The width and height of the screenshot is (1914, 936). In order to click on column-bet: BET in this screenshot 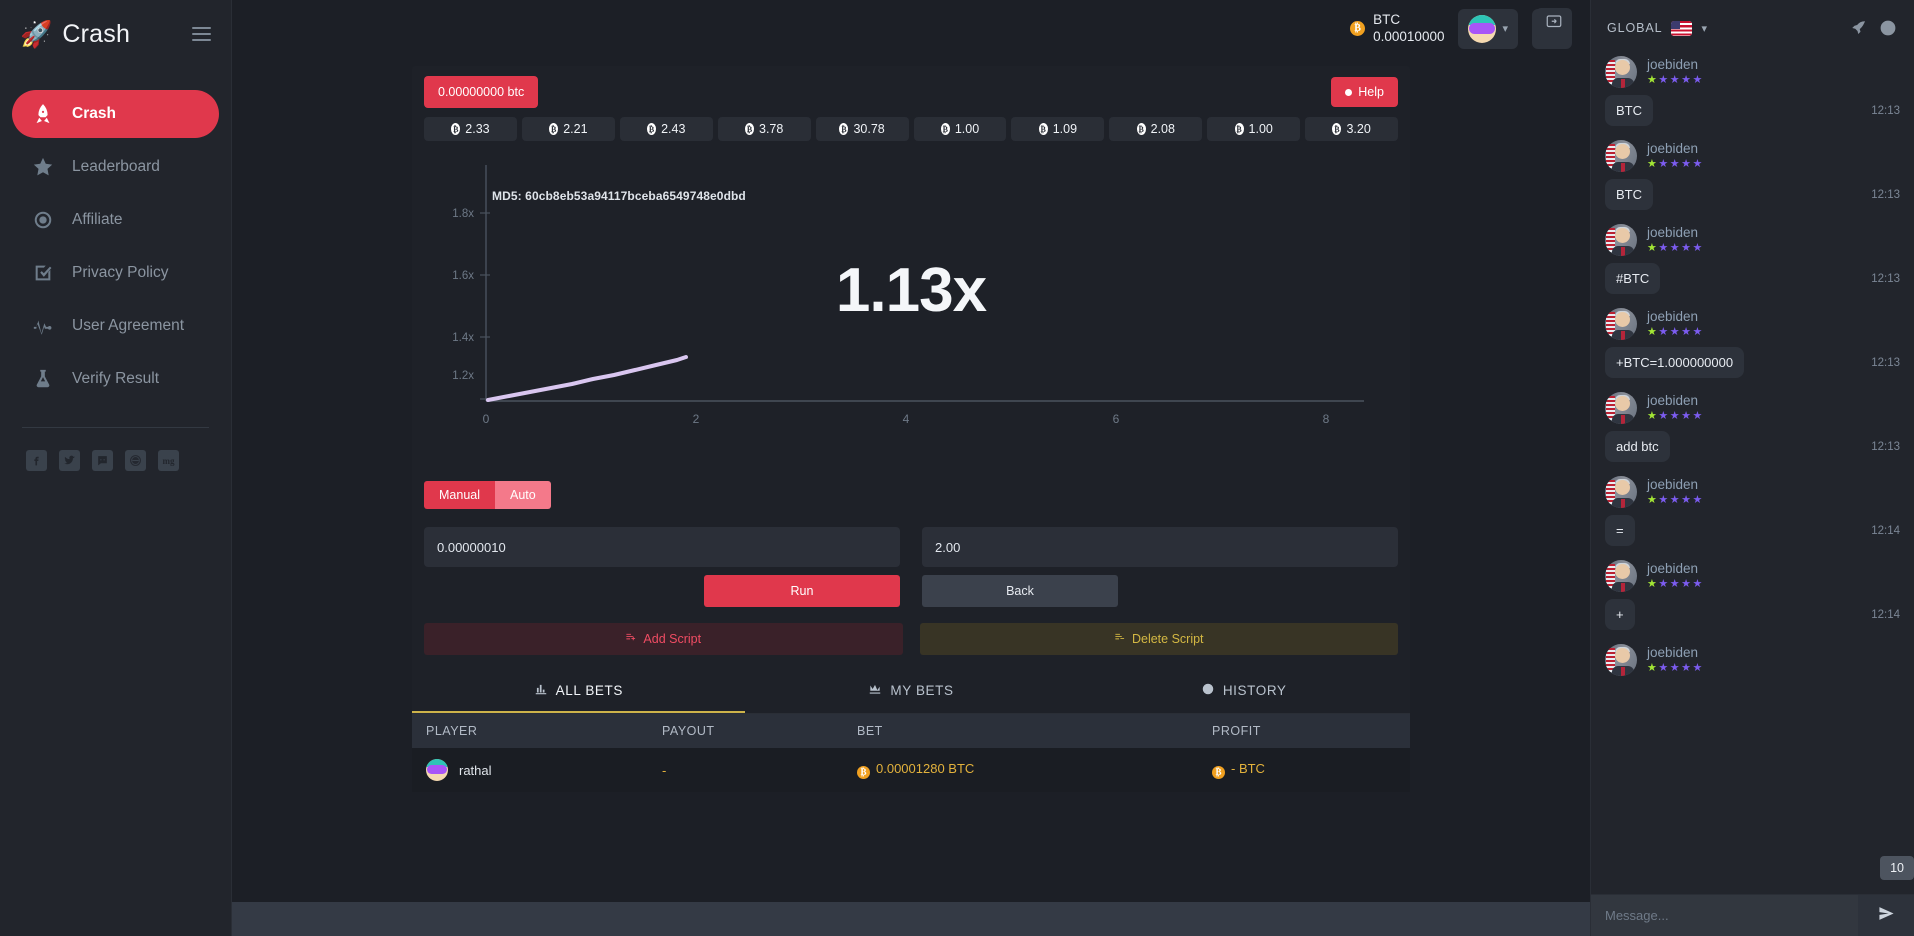, I will do `click(870, 731)`.